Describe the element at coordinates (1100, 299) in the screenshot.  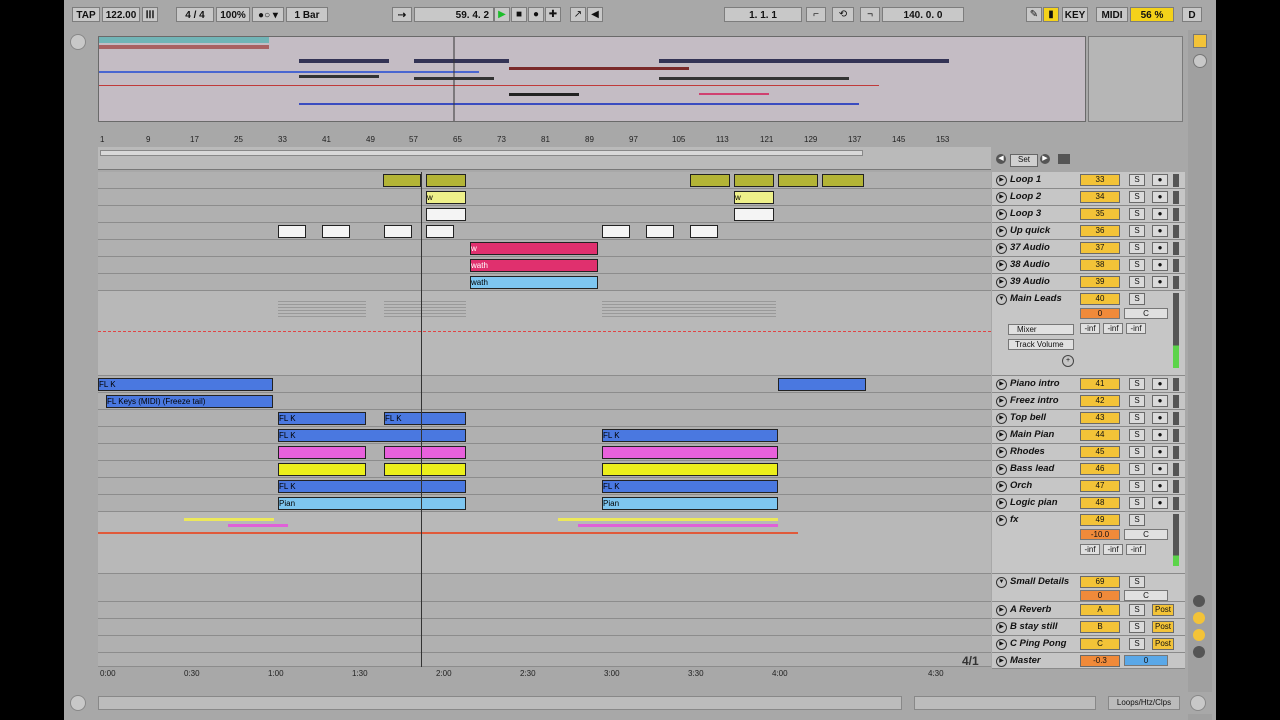
I see `track-activator: 40` at that location.